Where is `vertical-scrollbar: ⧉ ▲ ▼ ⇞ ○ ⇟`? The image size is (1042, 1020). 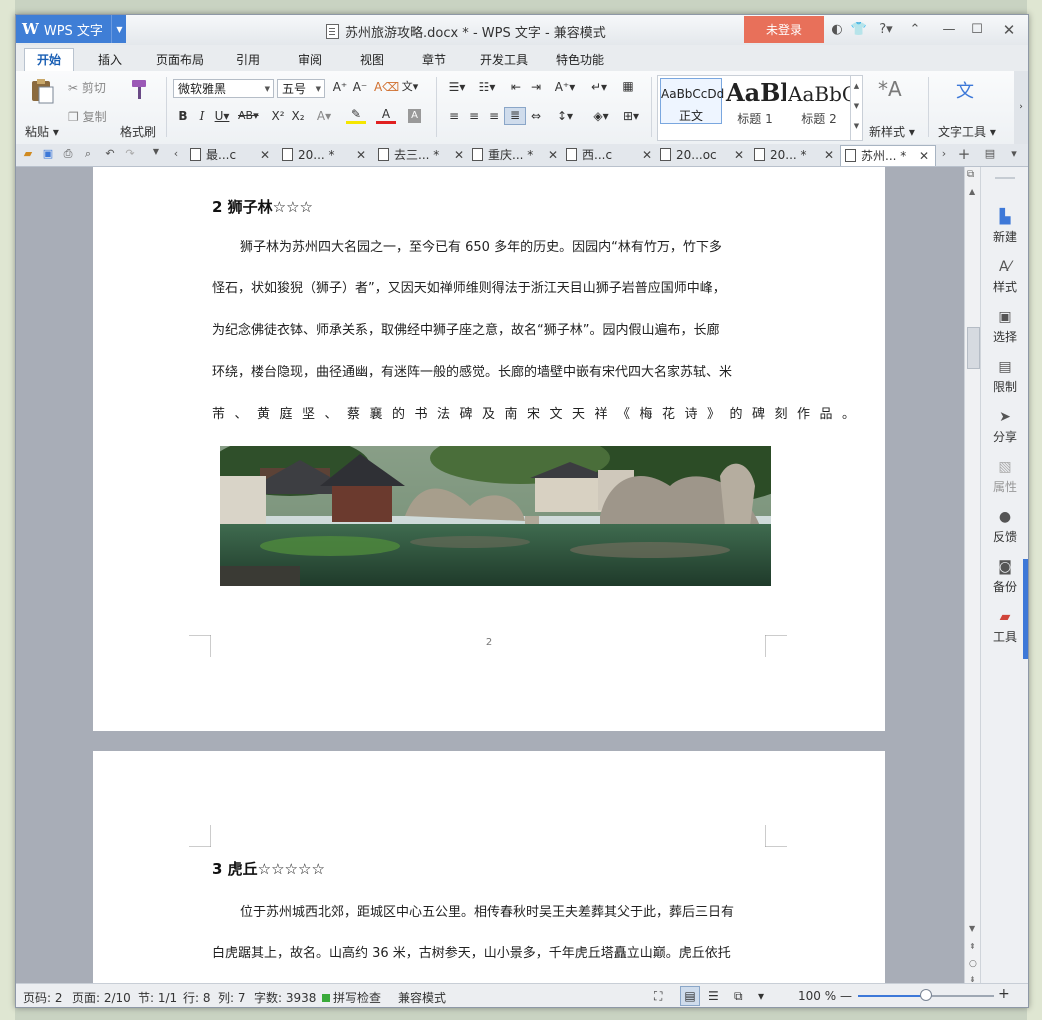 vertical-scrollbar: ⧉ ▲ ▼ ⇞ ○ ⇟ is located at coordinates (972, 575).